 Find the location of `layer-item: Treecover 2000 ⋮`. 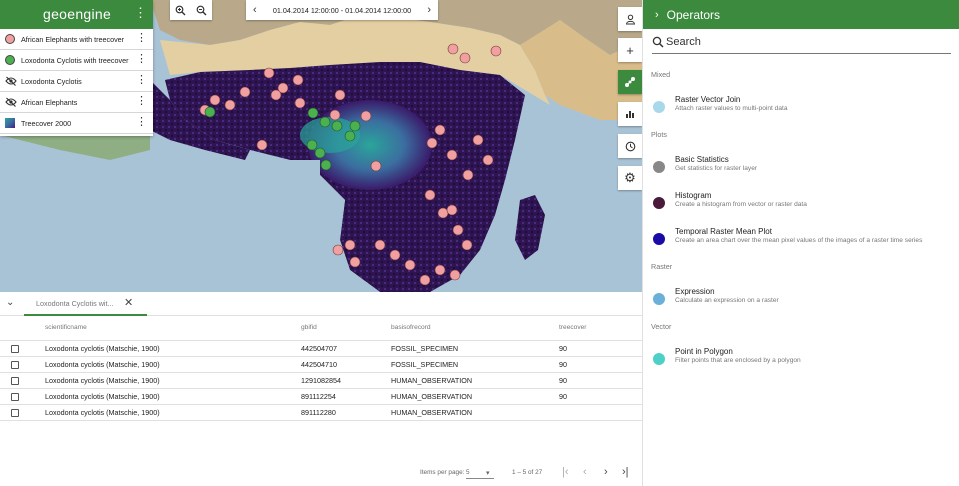

layer-item: Treecover 2000 ⋮ is located at coordinates (76, 123).